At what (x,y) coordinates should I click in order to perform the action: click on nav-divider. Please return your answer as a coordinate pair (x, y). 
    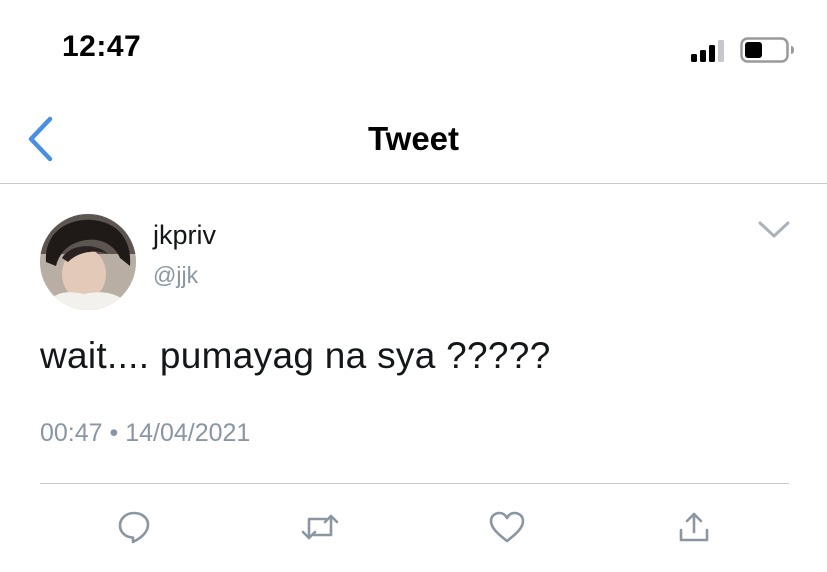
    Looking at the image, I should click on (413, 183).